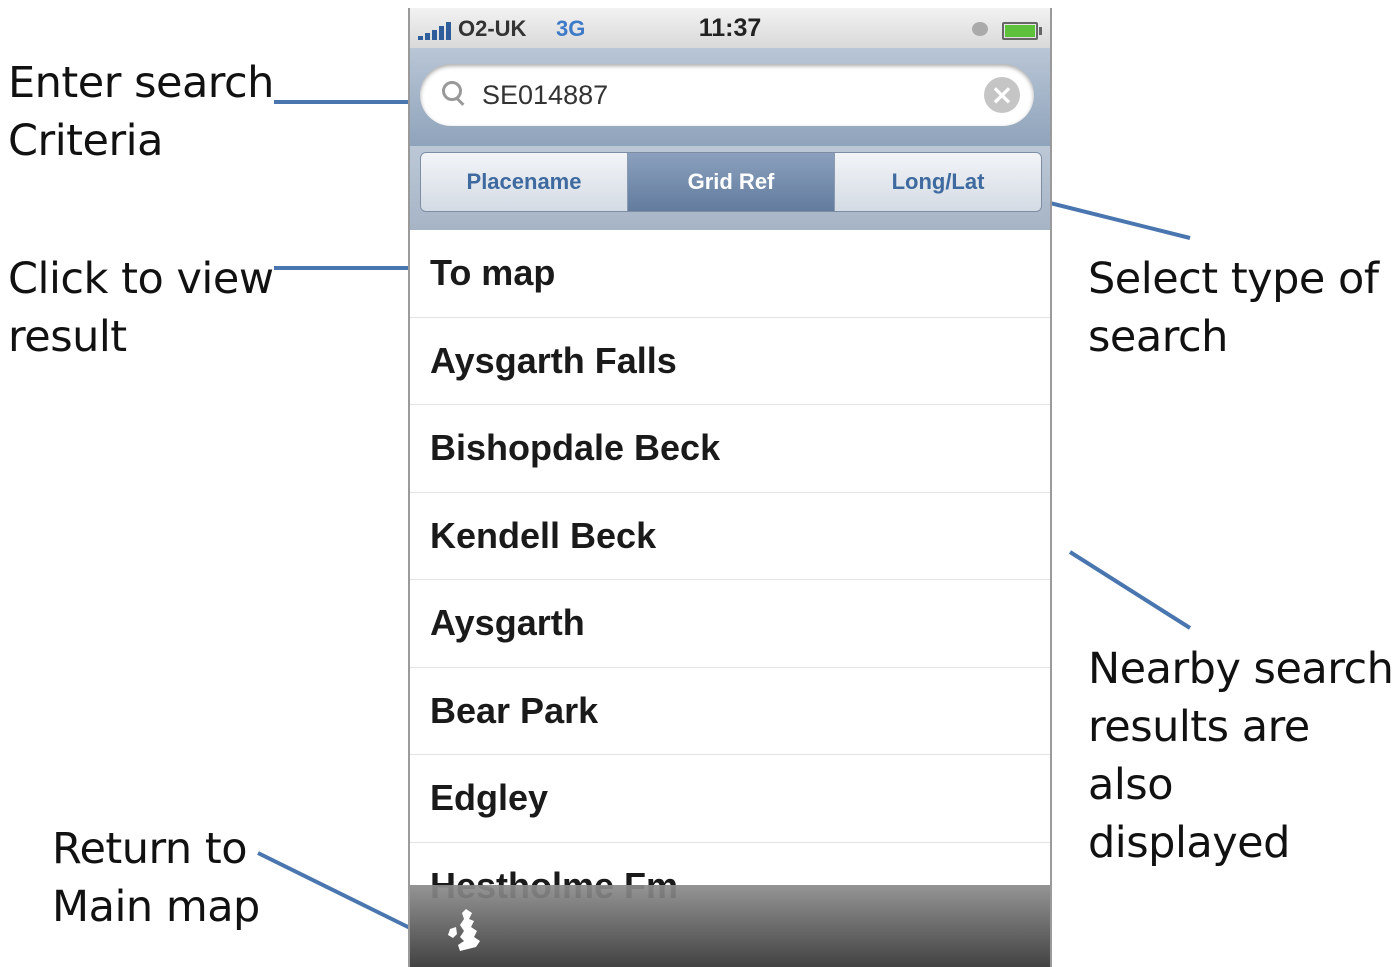  What do you see at coordinates (980, 29) in the screenshot?
I see `orientation-lock-icon` at bounding box center [980, 29].